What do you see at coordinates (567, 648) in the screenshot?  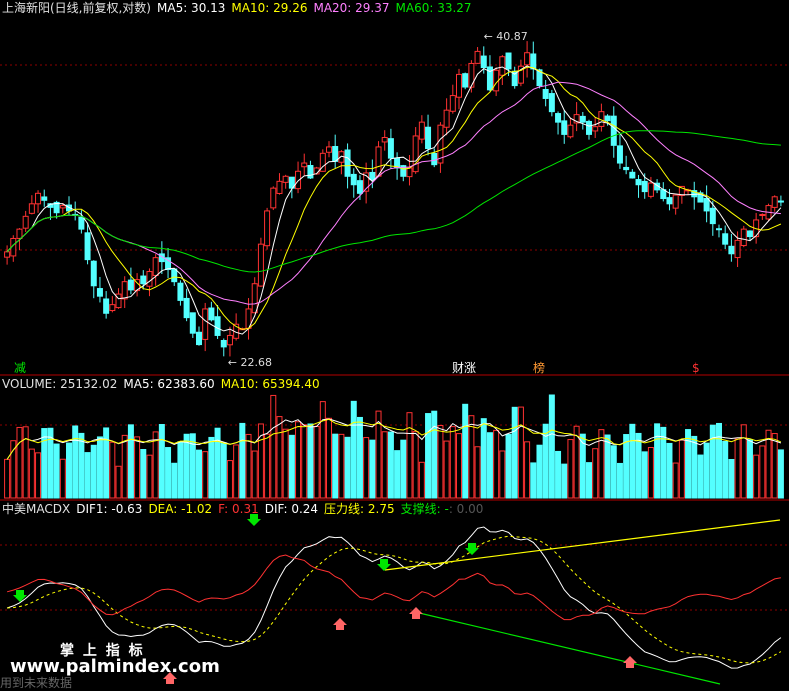 I see `support-line` at bounding box center [567, 648].